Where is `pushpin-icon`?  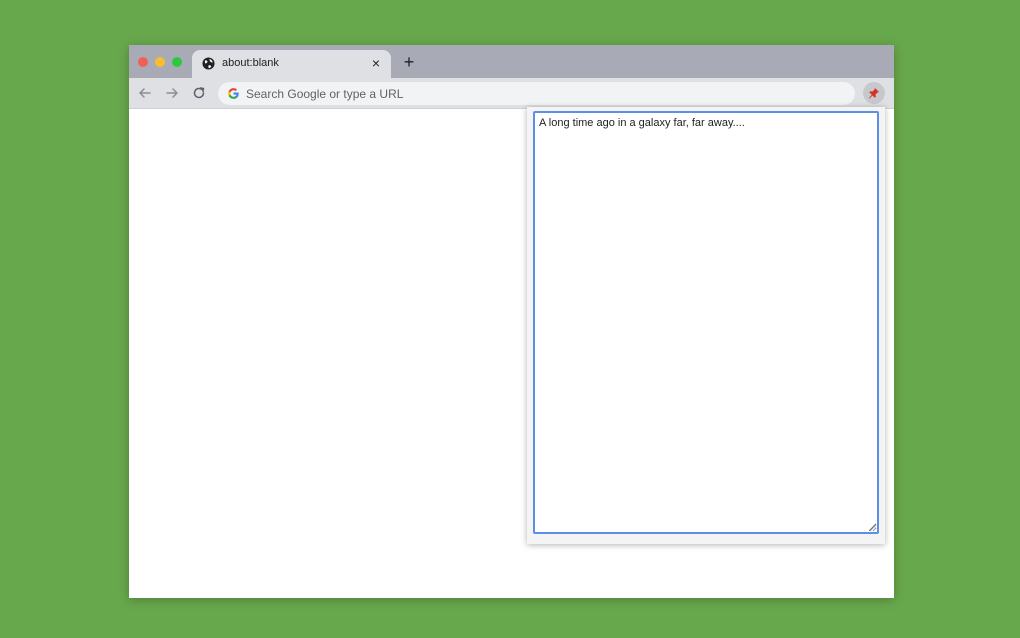
pushpin-icon is located at coordinates (874, 93).